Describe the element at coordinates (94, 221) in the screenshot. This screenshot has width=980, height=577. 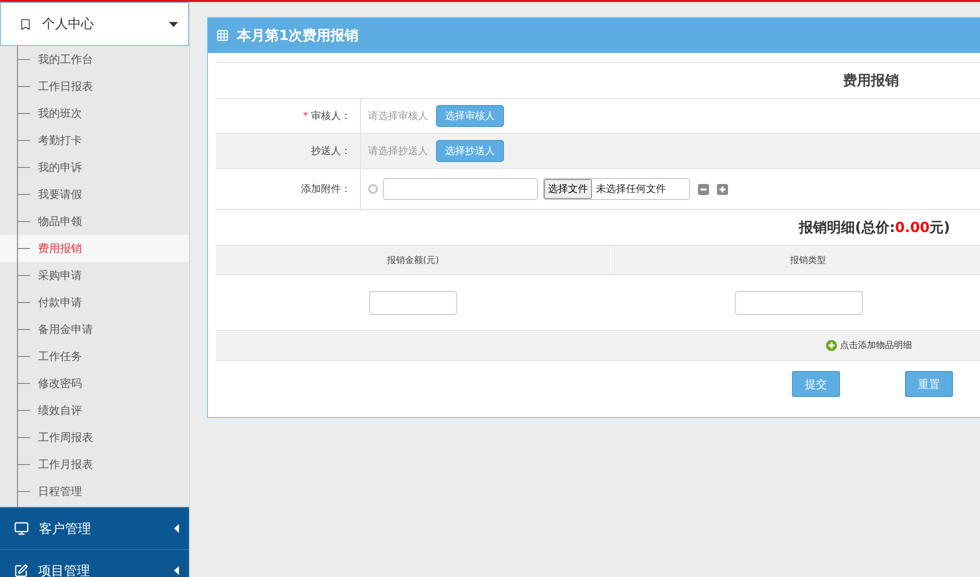
I see `sidebar-item: 物品申领` at that location.